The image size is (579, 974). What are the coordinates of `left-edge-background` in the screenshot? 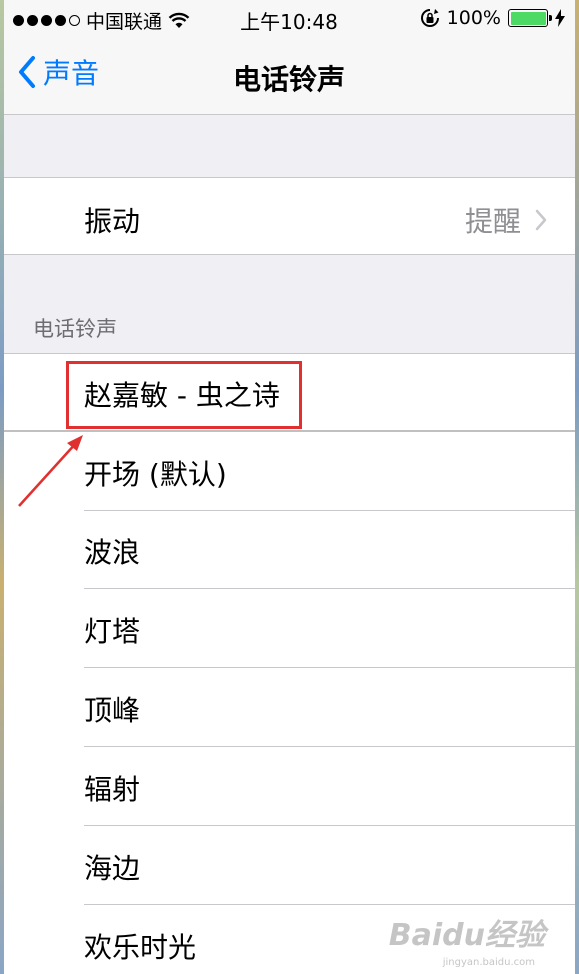 It's located at (2, 487).